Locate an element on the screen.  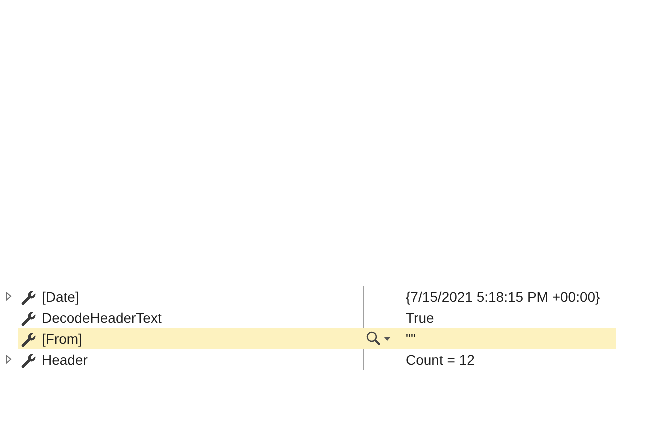
property-value: True is located at coordinates (420, 318).